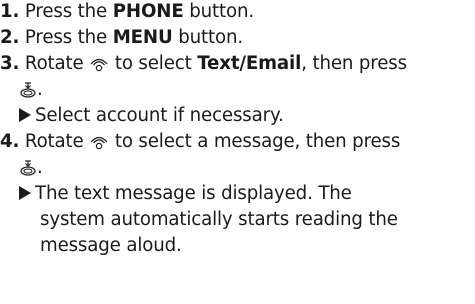 This screenshot has height=304, width=475. I want to click on note-text: system automatically starts reading the, so click(219, 219).